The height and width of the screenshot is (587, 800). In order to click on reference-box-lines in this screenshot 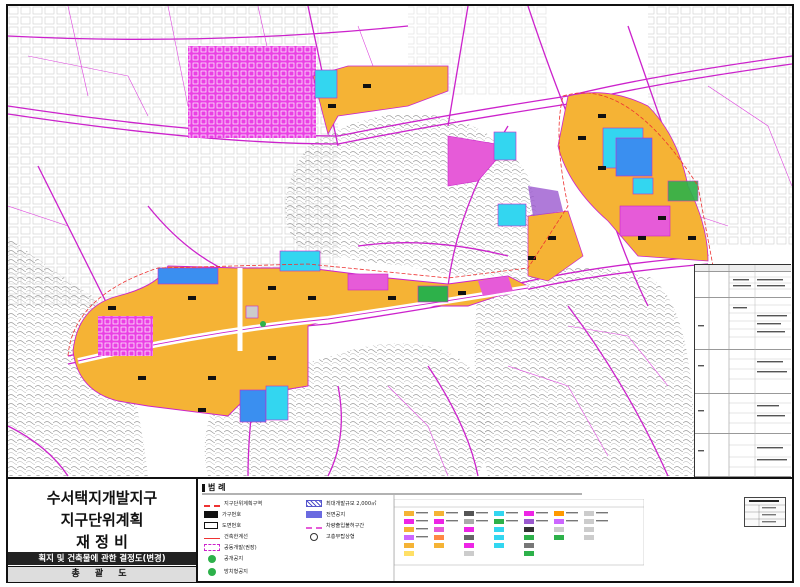, I will do `click(765, 513)`.